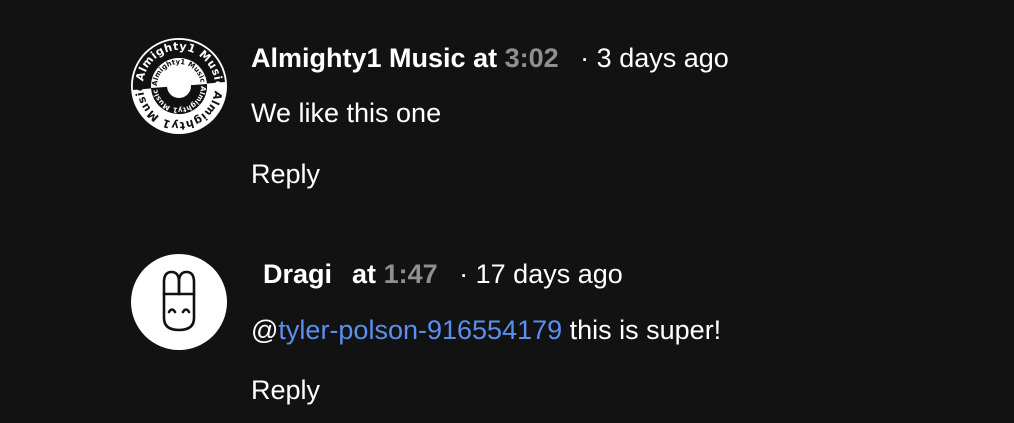 The width and height of the screenshot is (1014, 423). Describe the element at coordinates (265, 330) in the screenshot. I see `mention-prefix: @` at that location.